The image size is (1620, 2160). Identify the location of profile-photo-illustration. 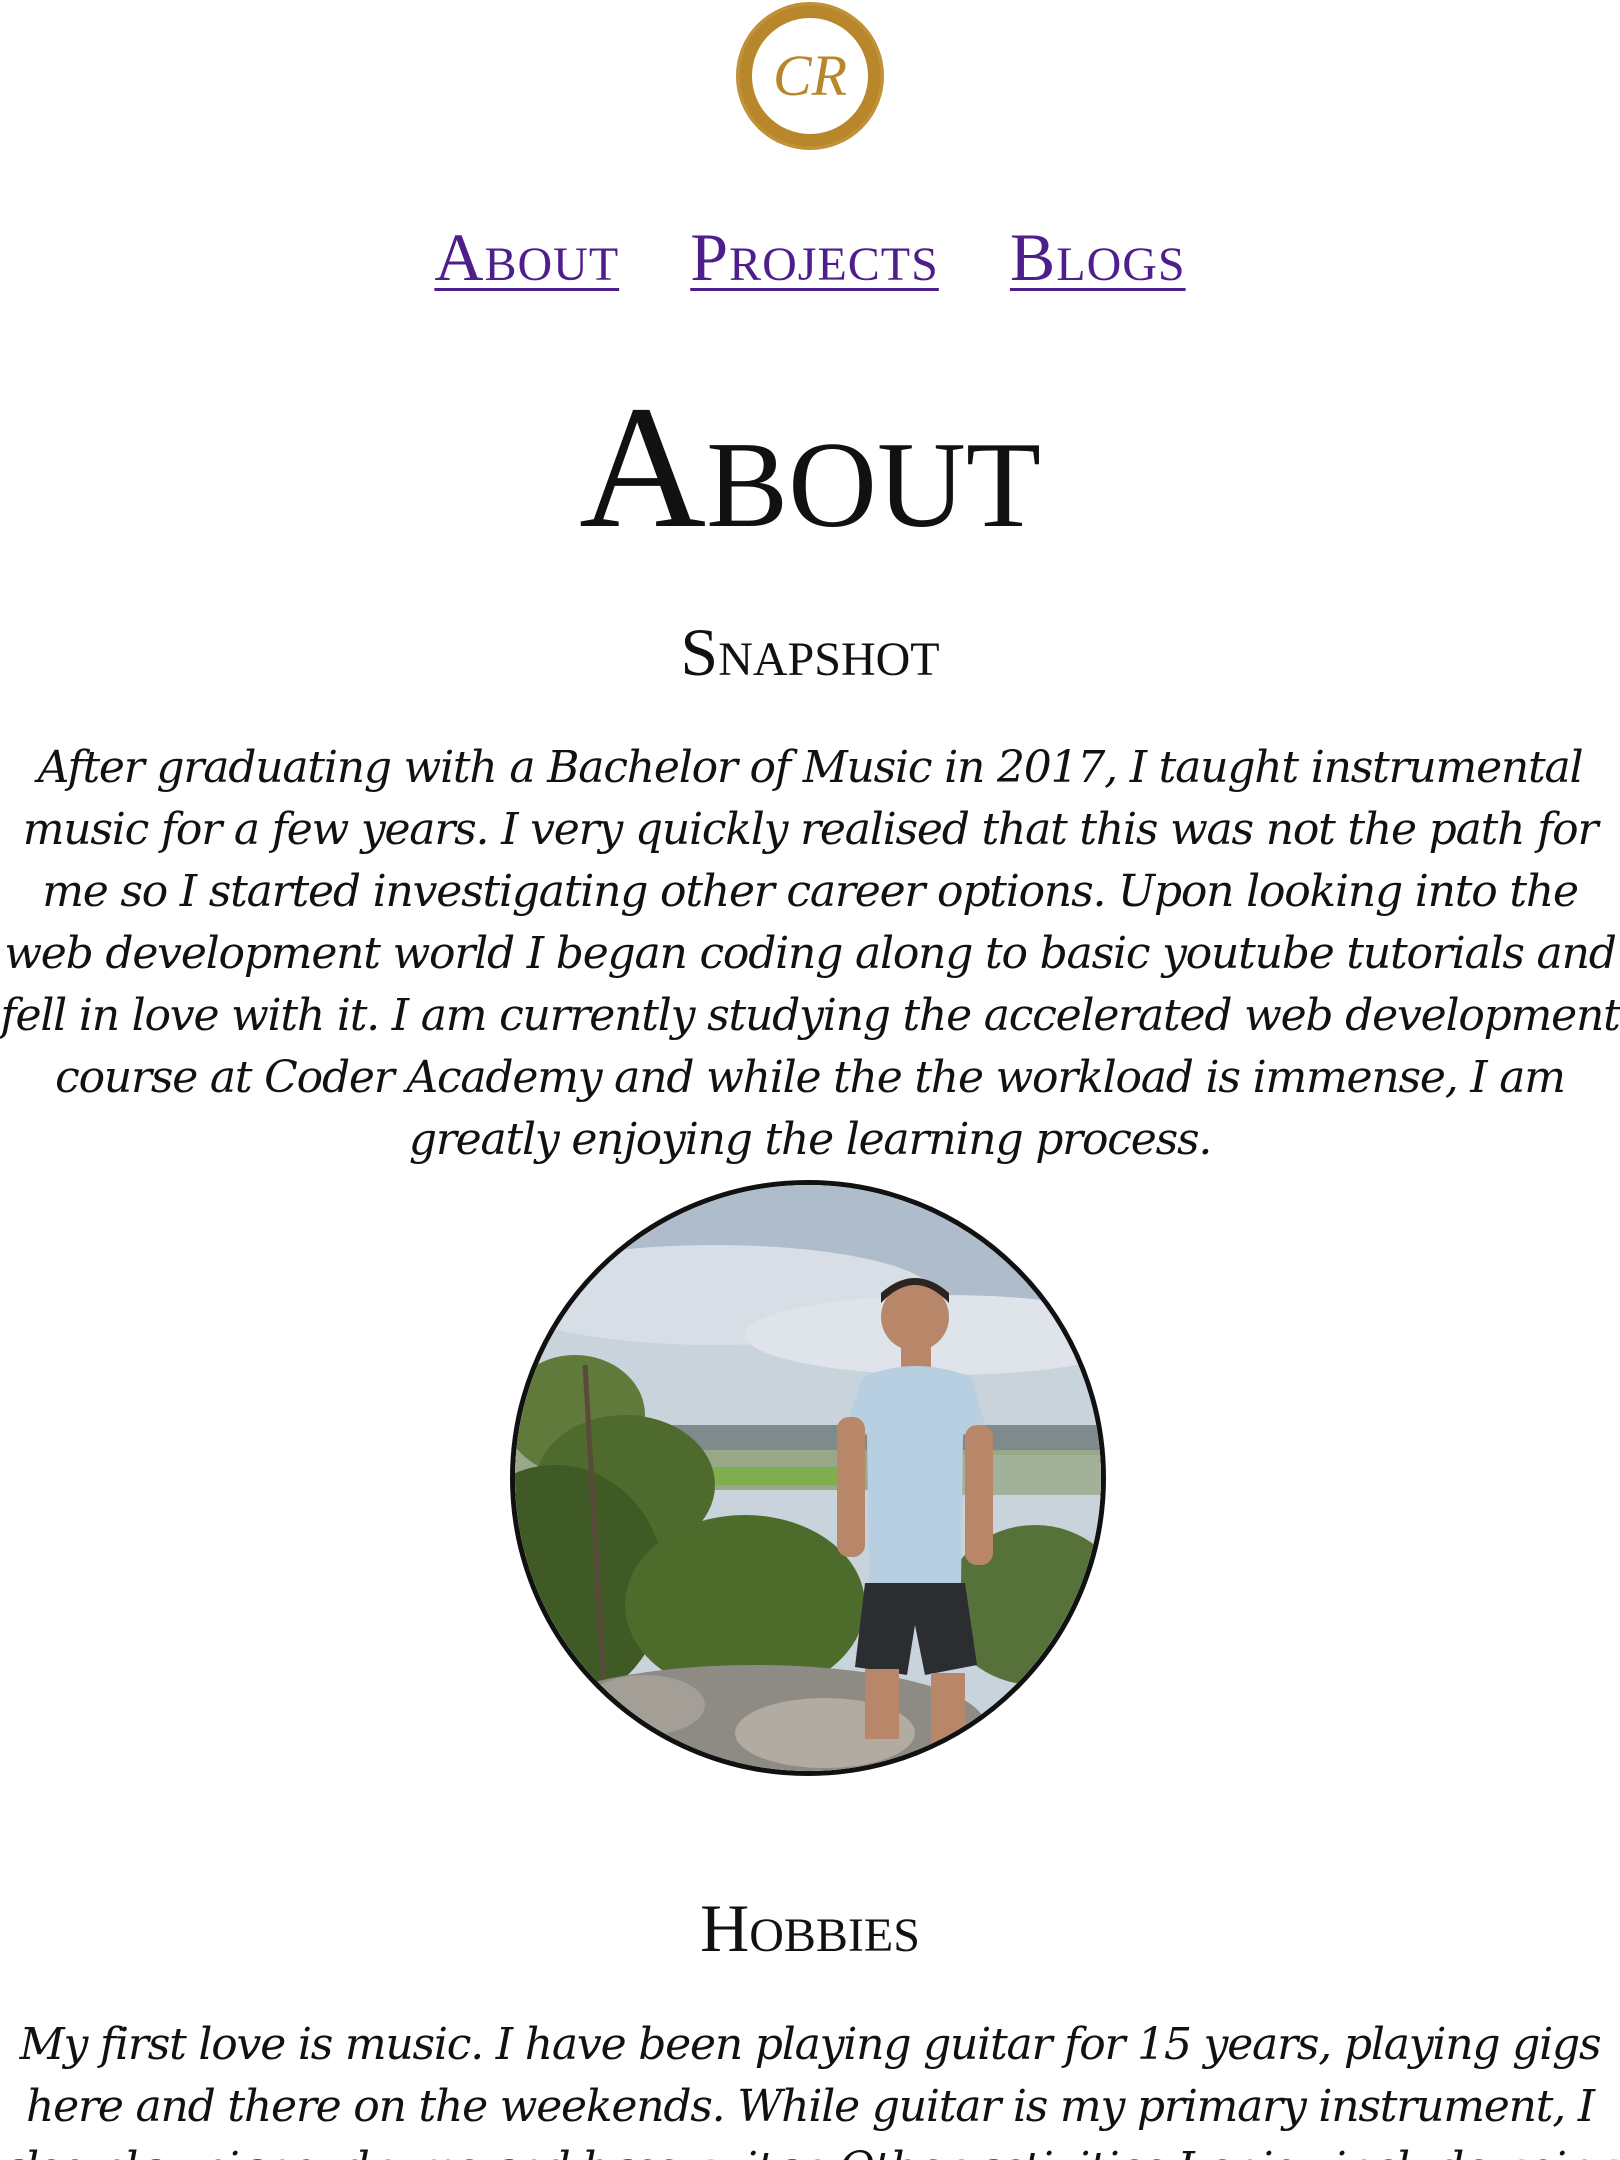
(808, 1478).